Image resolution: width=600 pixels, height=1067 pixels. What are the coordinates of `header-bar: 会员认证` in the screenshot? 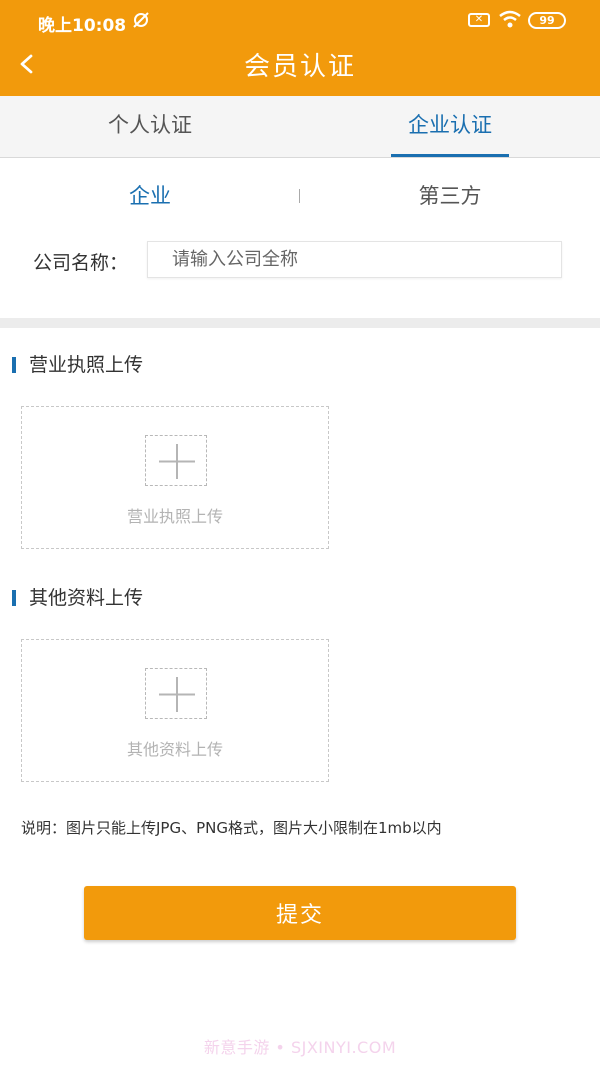 It's located at (300, 69).